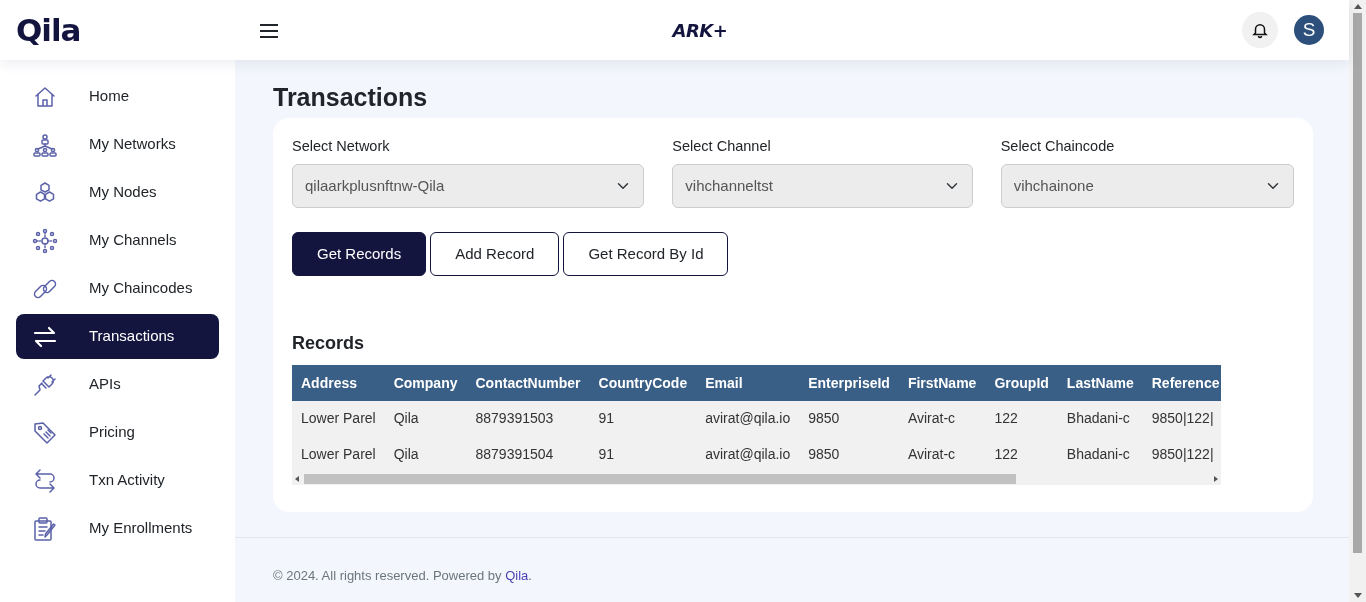  Describe the element at coordinates (1100, 382) in the screenshot. I see `column-header: LastName` at that location.